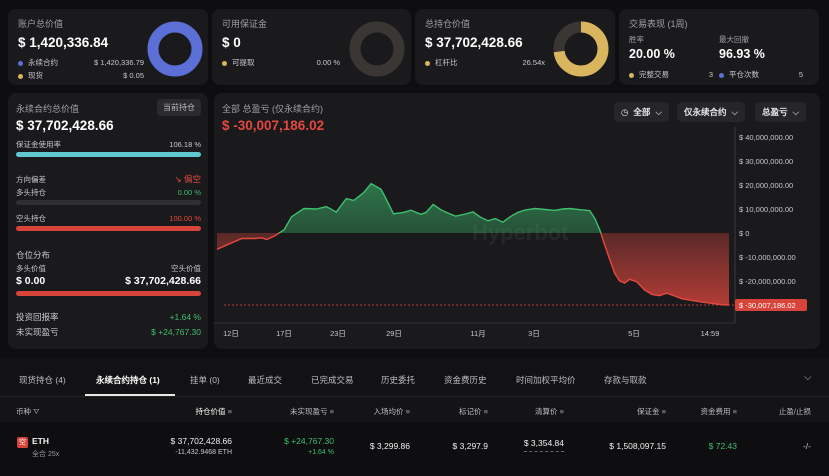 This screenshot has width=829, height=476. What do you see at coordinates (81, 75) in the screenshot?
I see `spot-row: 现货 $ 0.05` at bounding box center [81, 75].